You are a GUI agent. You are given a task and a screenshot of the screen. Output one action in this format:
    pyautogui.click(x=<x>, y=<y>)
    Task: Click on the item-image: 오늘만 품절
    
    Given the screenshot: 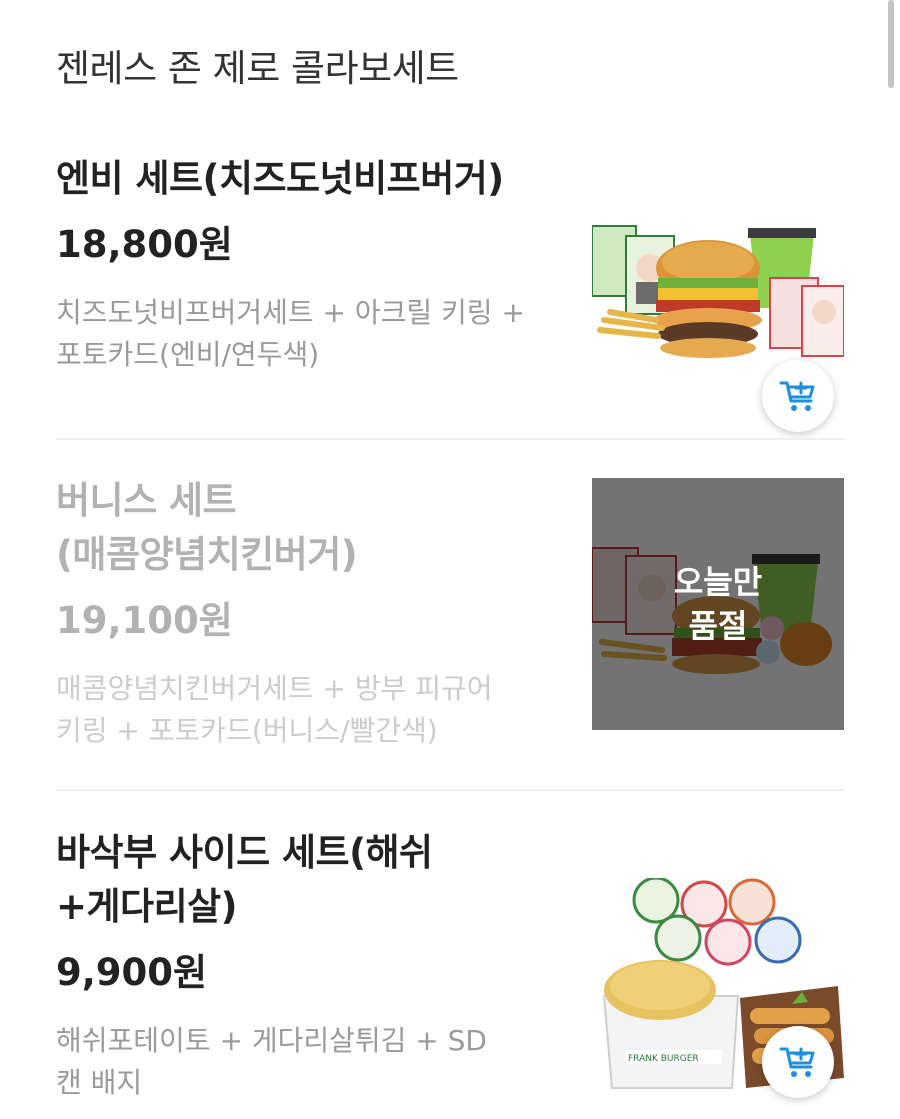 What is the action you would take?
    pyautogui.click(x=718, y=604)
    